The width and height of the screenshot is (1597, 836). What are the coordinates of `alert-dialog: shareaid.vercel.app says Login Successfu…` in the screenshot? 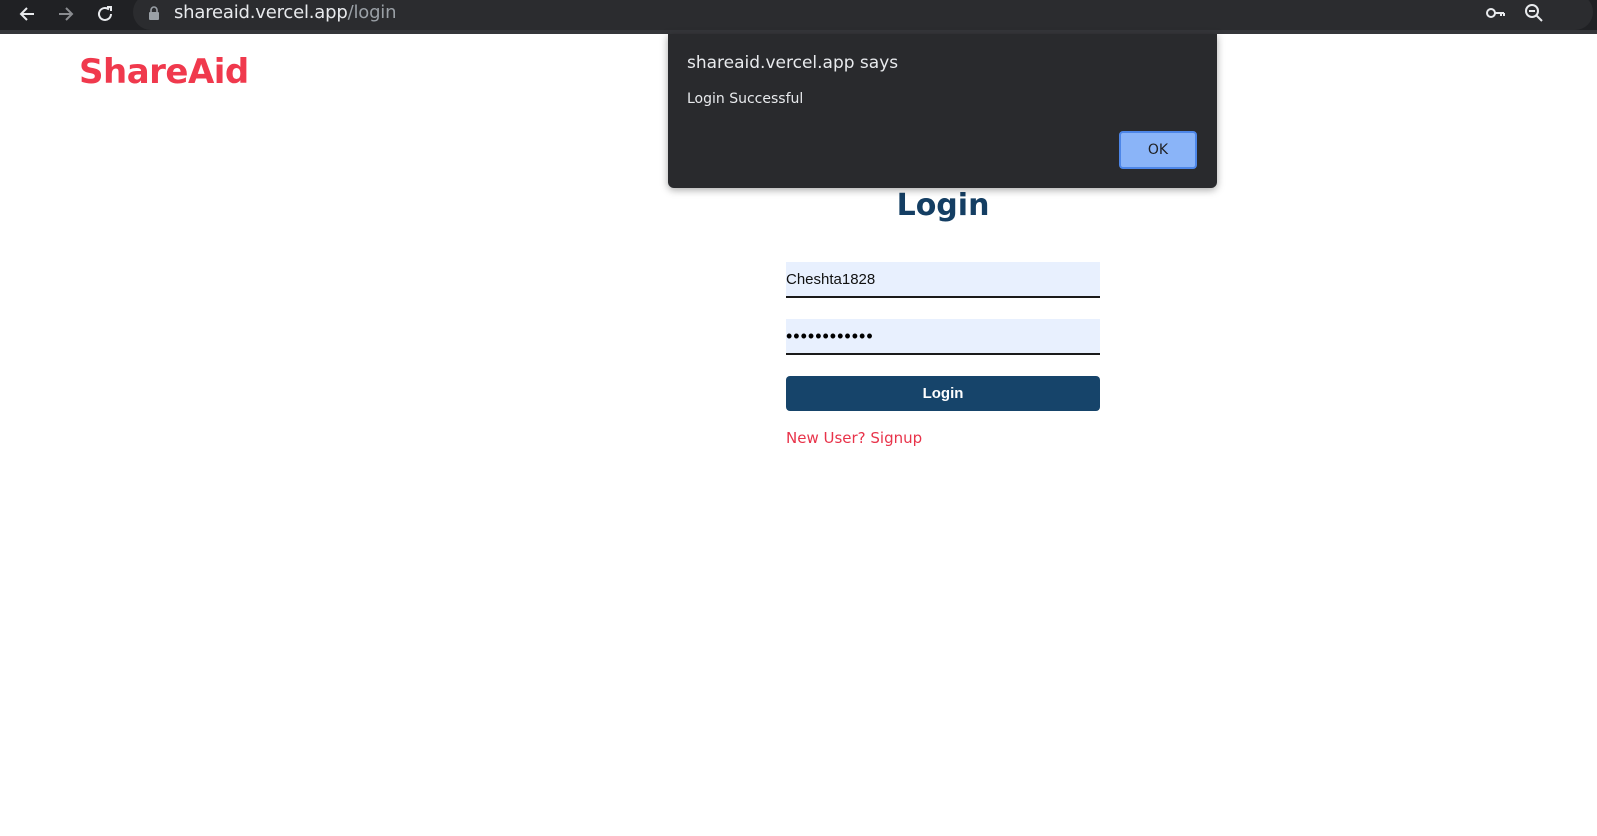 It's located at (942, 111).